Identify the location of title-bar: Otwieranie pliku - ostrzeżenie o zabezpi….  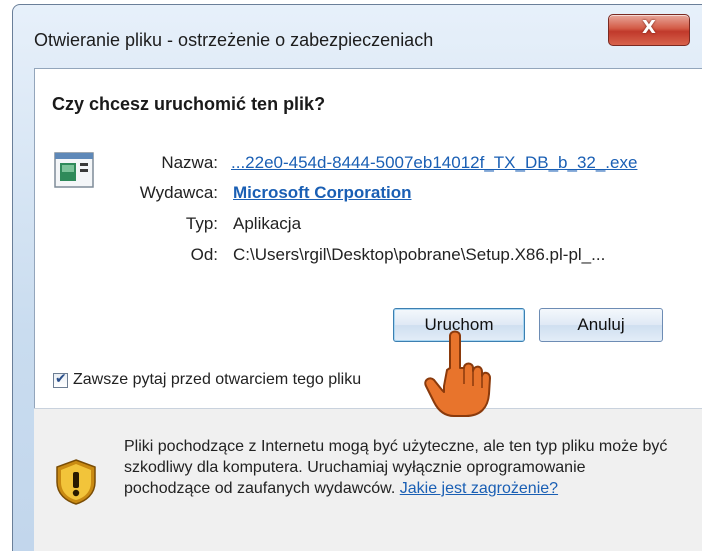
(357, 30).